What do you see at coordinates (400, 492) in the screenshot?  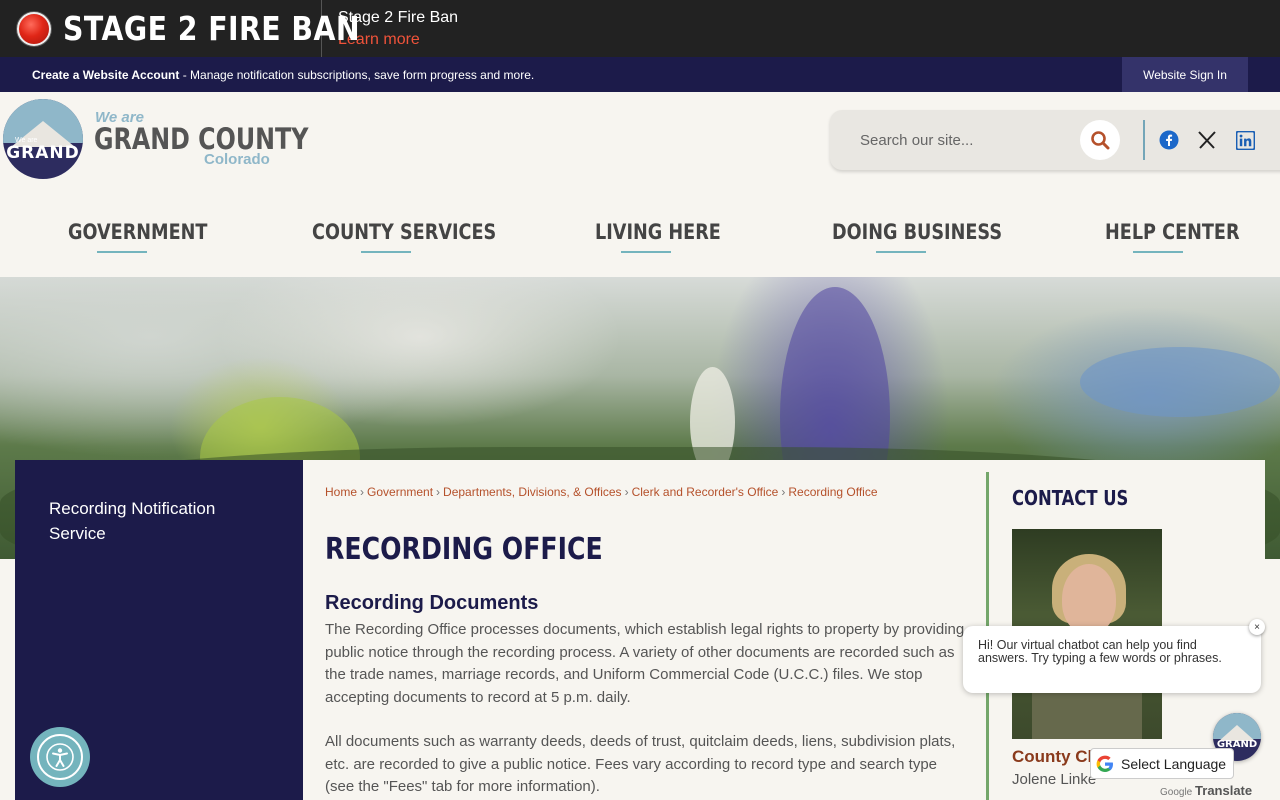 I see `breadcrumb-government: Government` at bounding box center [400, 492].